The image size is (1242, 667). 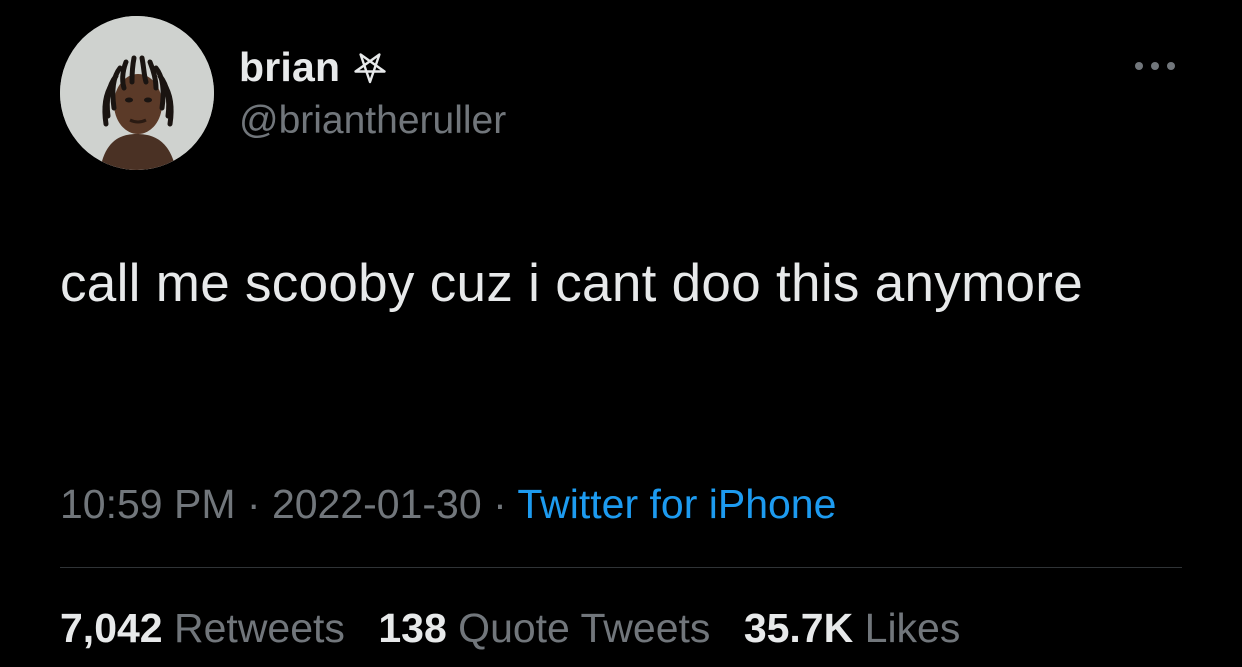 What do you see at coordinates (370, 67) in the screenshot?
I see `pentagram-icon` at bounding box center [370, 67].